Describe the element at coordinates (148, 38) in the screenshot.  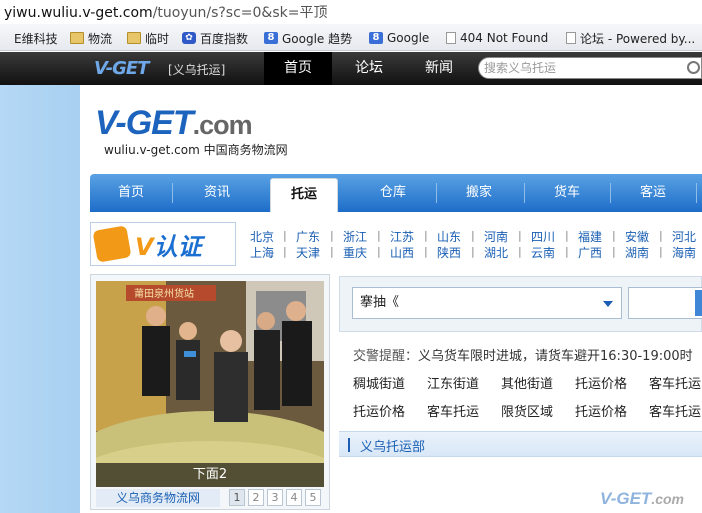
I see `bookmark-folder: 临时` at that location.